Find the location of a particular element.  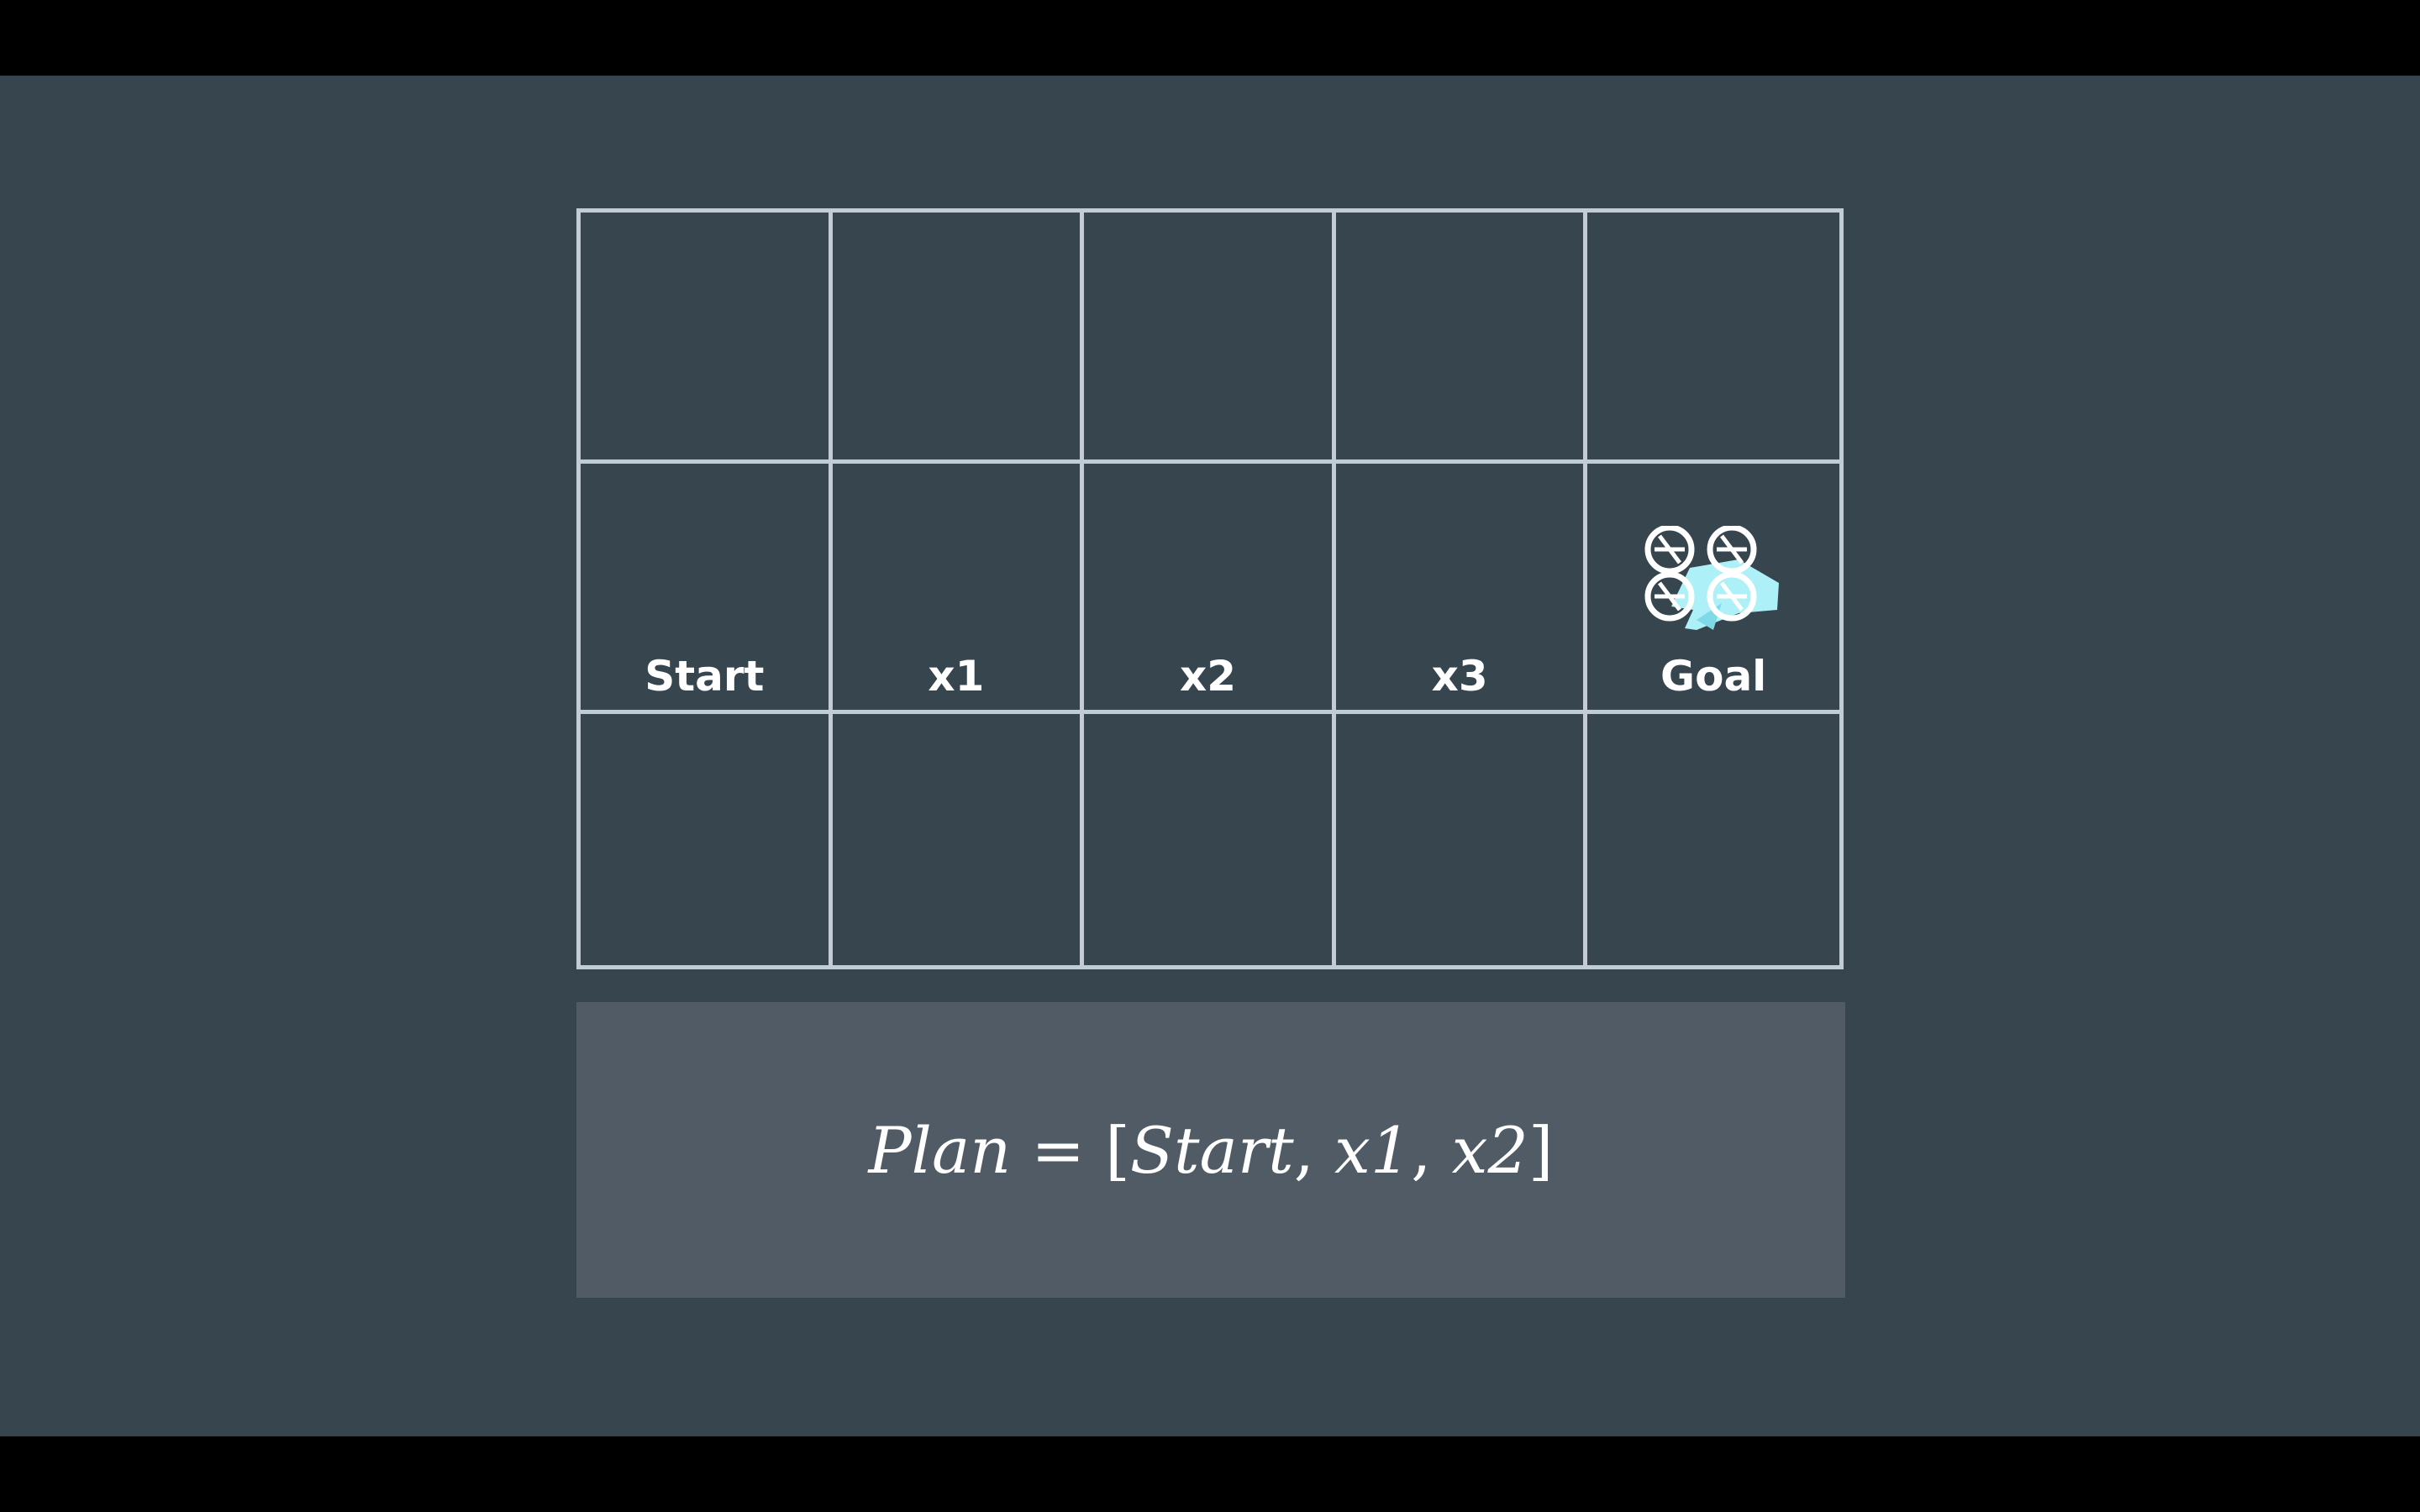

grid-cell-x1: x1 is located at coordinates (959, 589).